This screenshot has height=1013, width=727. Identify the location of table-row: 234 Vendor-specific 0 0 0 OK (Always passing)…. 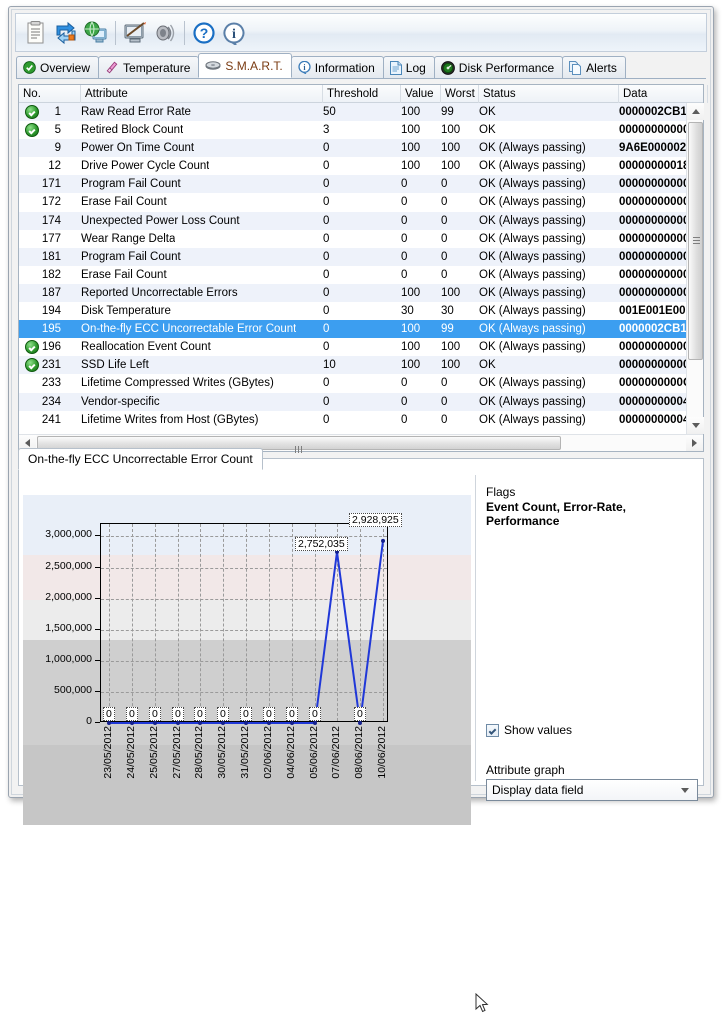
(352, 401).